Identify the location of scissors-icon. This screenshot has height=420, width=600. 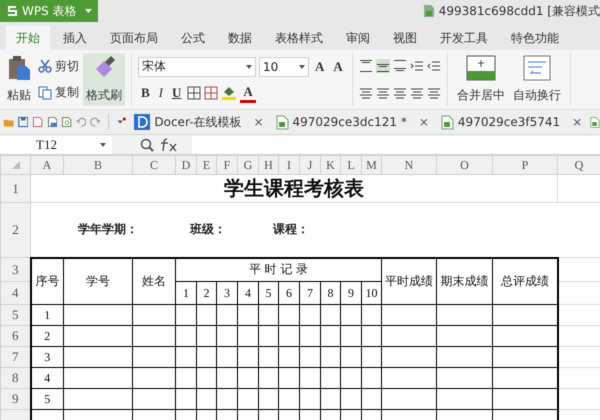
(45, 66).